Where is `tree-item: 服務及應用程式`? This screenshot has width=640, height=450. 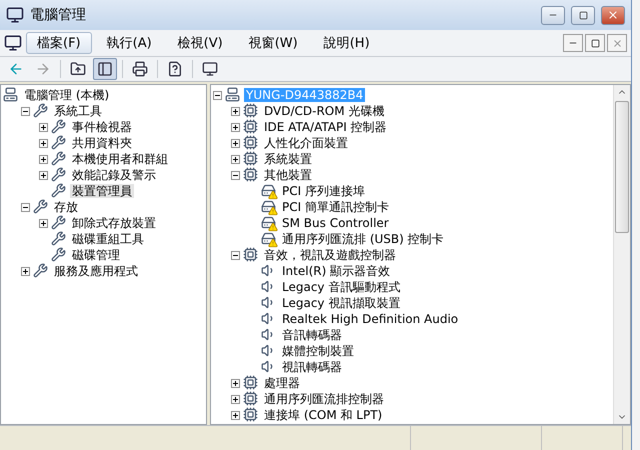
tree-item: 服務及應用程式 is located at coordinates (96, 271).